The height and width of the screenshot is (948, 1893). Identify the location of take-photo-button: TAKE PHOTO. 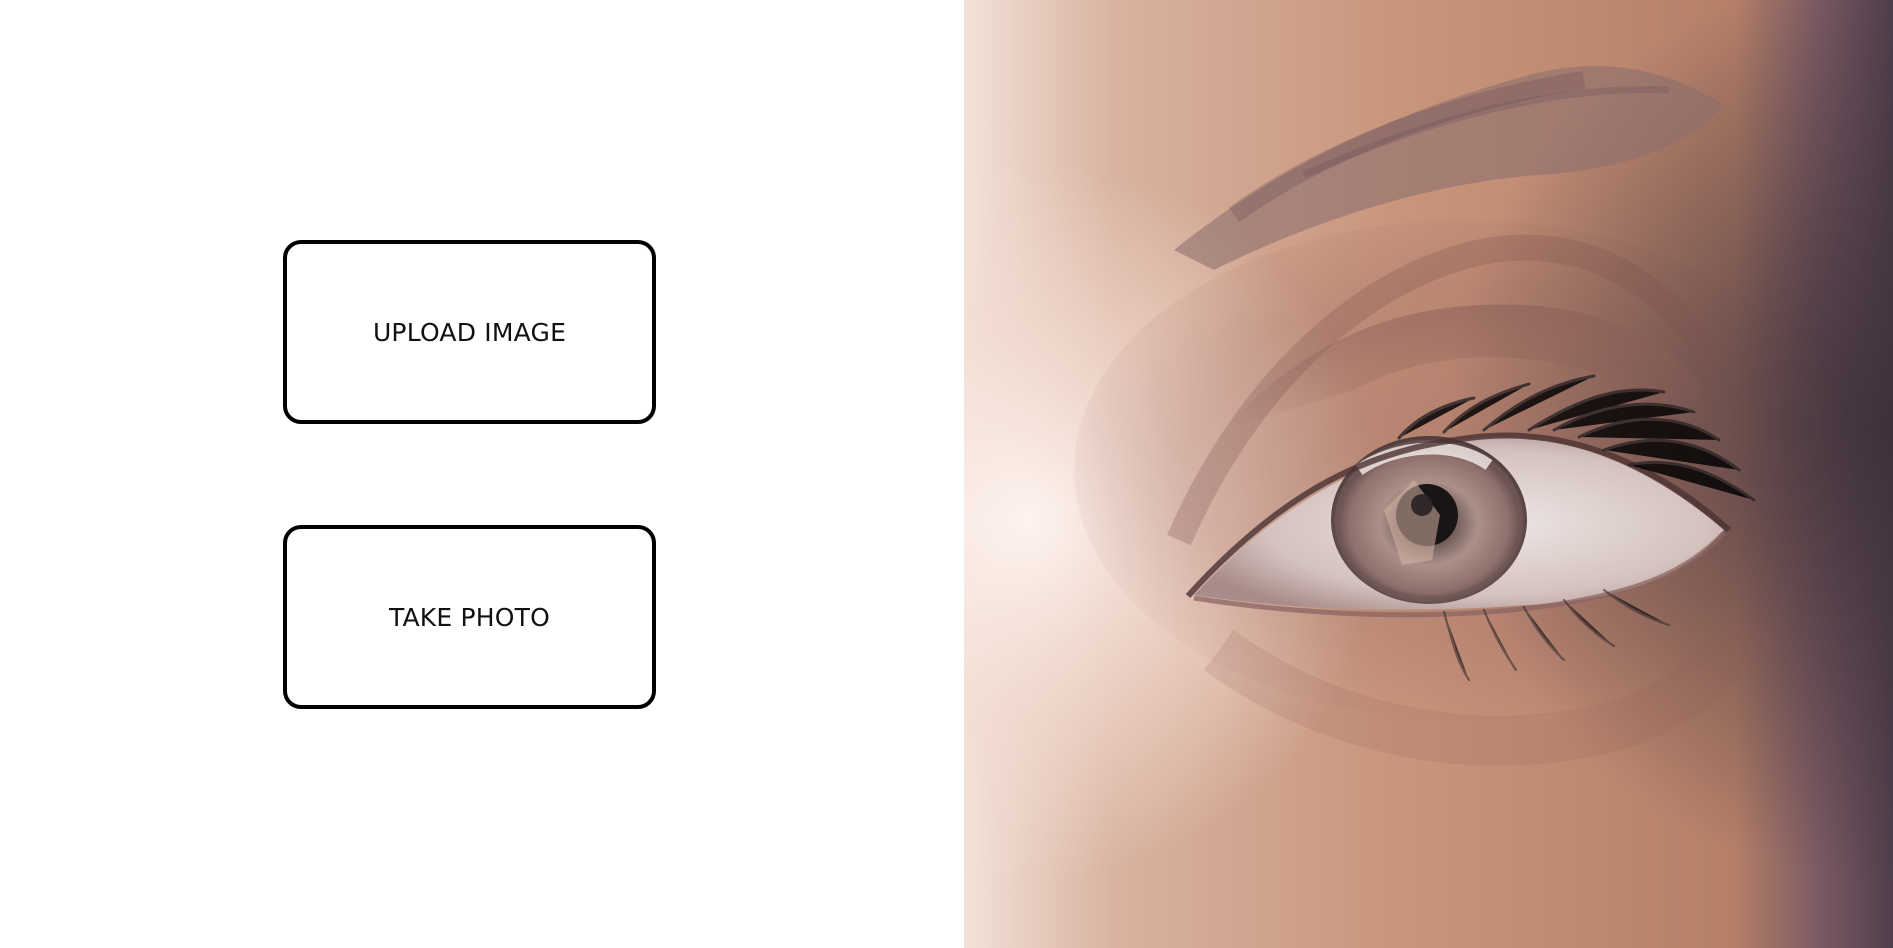
(469, 617).